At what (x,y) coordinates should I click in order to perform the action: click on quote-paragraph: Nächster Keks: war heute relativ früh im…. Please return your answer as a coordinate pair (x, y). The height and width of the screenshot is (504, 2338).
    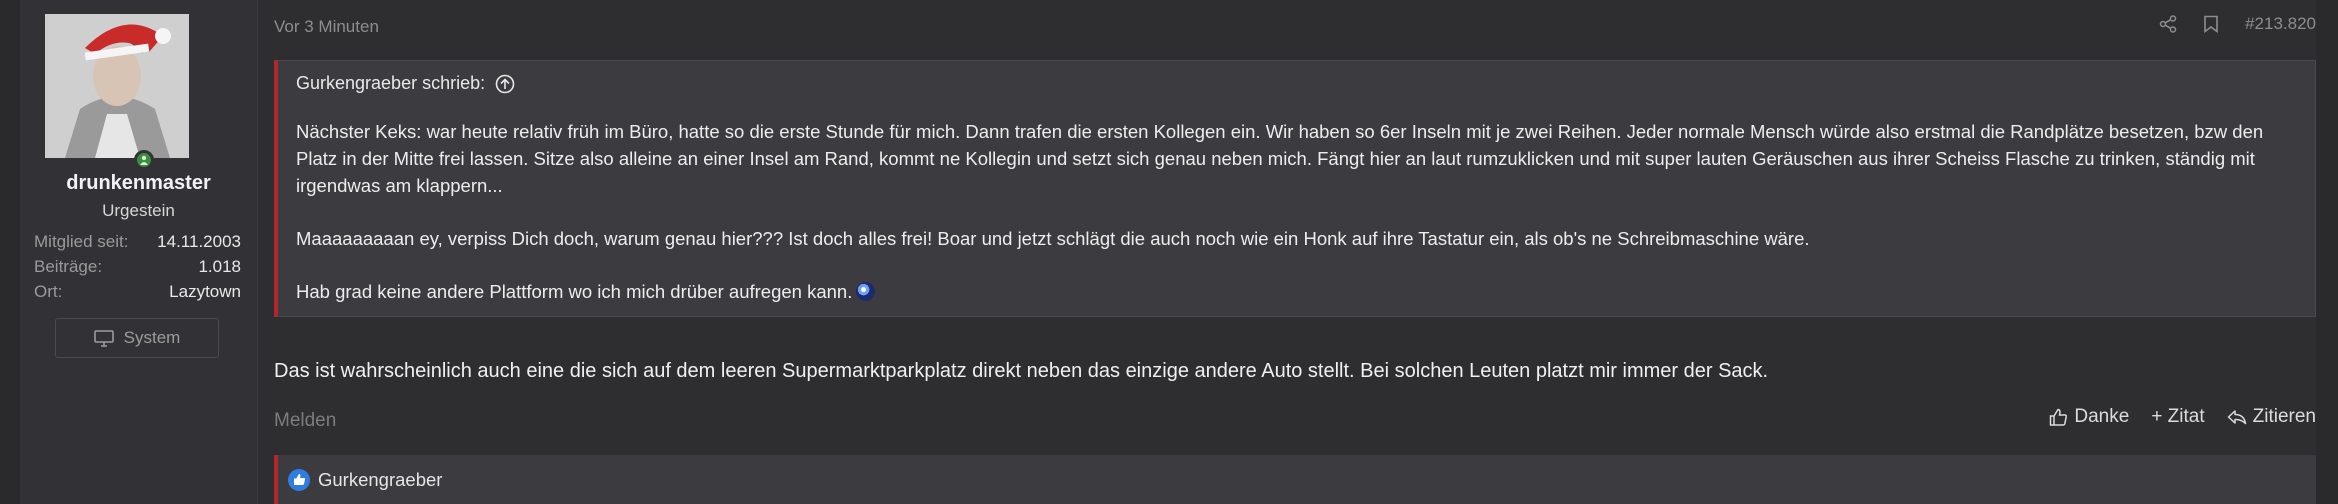
    Looking at the image, I should click on (1280, 158).